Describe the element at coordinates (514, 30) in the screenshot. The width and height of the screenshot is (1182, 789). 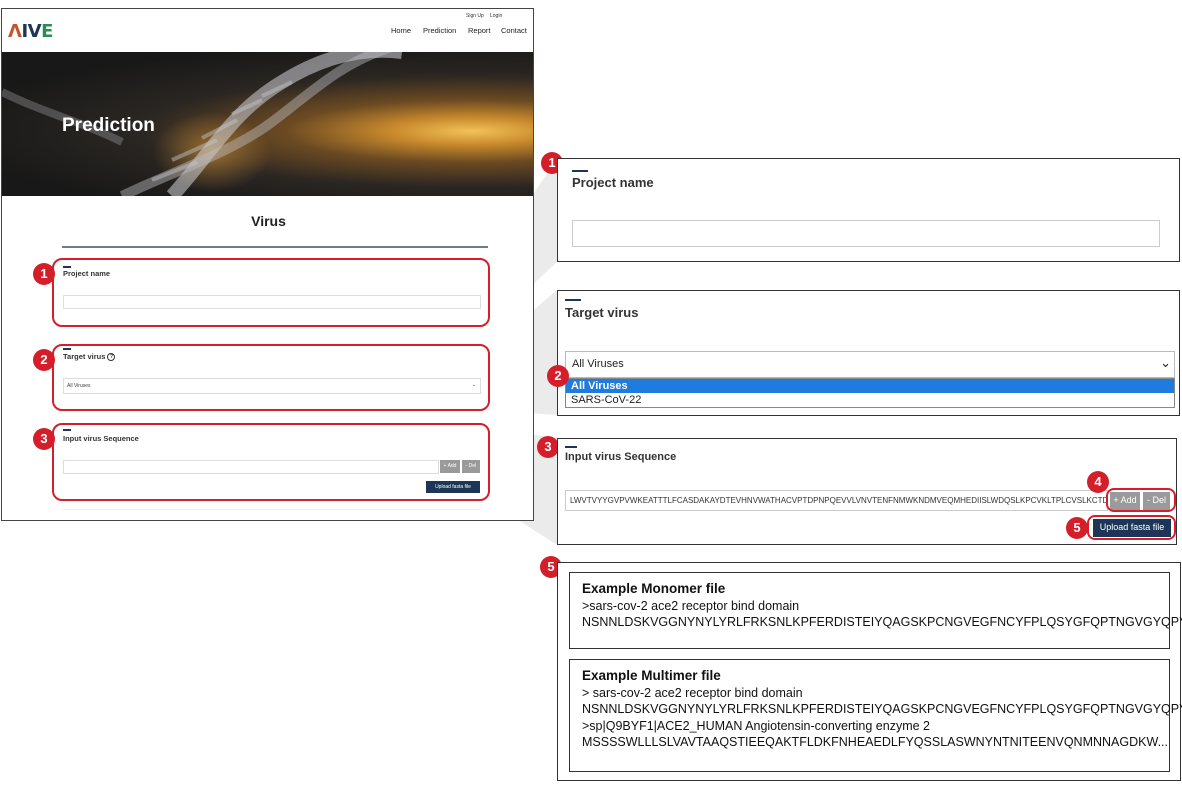
I see `nav-contact: Contact` at that location.